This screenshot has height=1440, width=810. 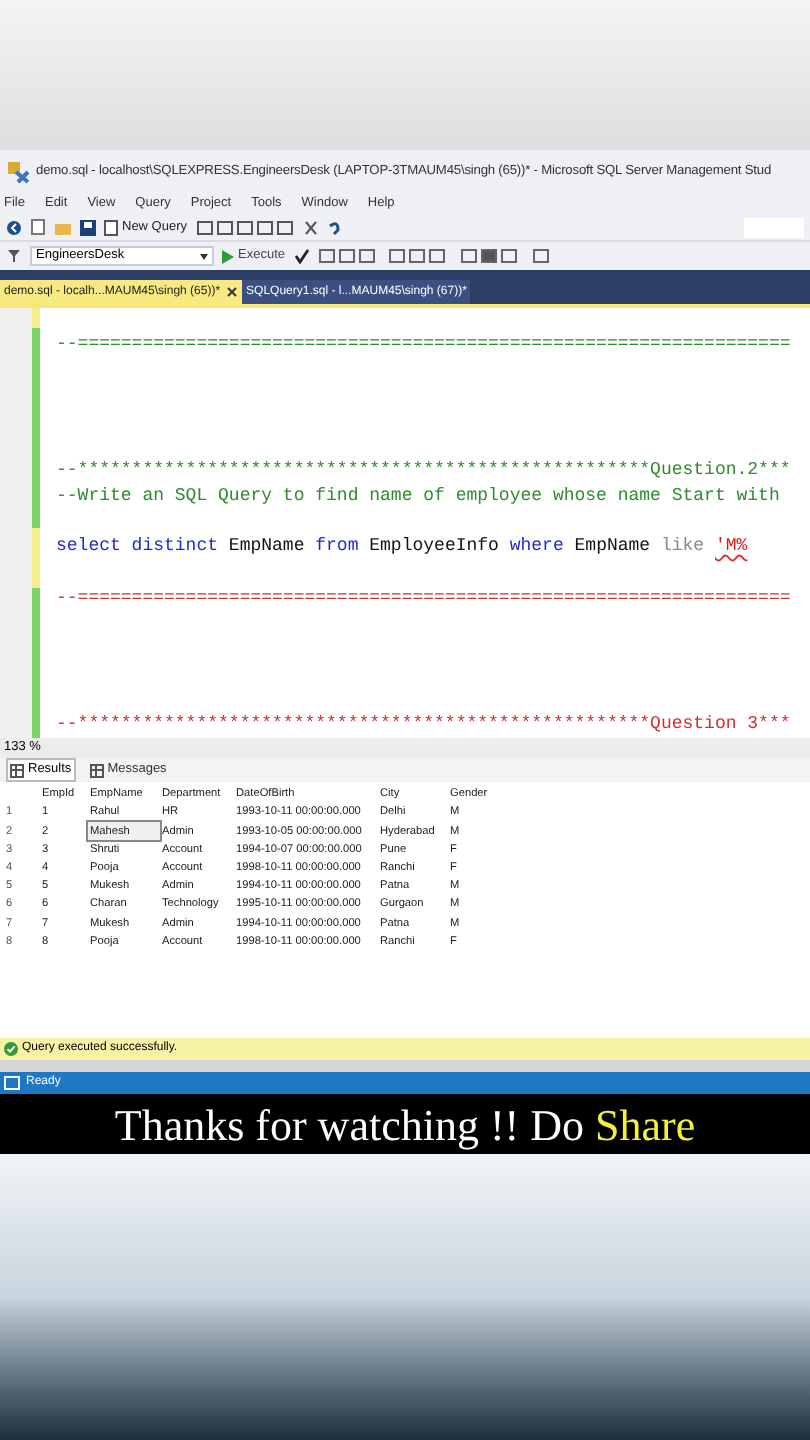 What do you see at coordinates (310, 227) in the screenshot?
I see `cut-icon` at bounding box center [310, 227].